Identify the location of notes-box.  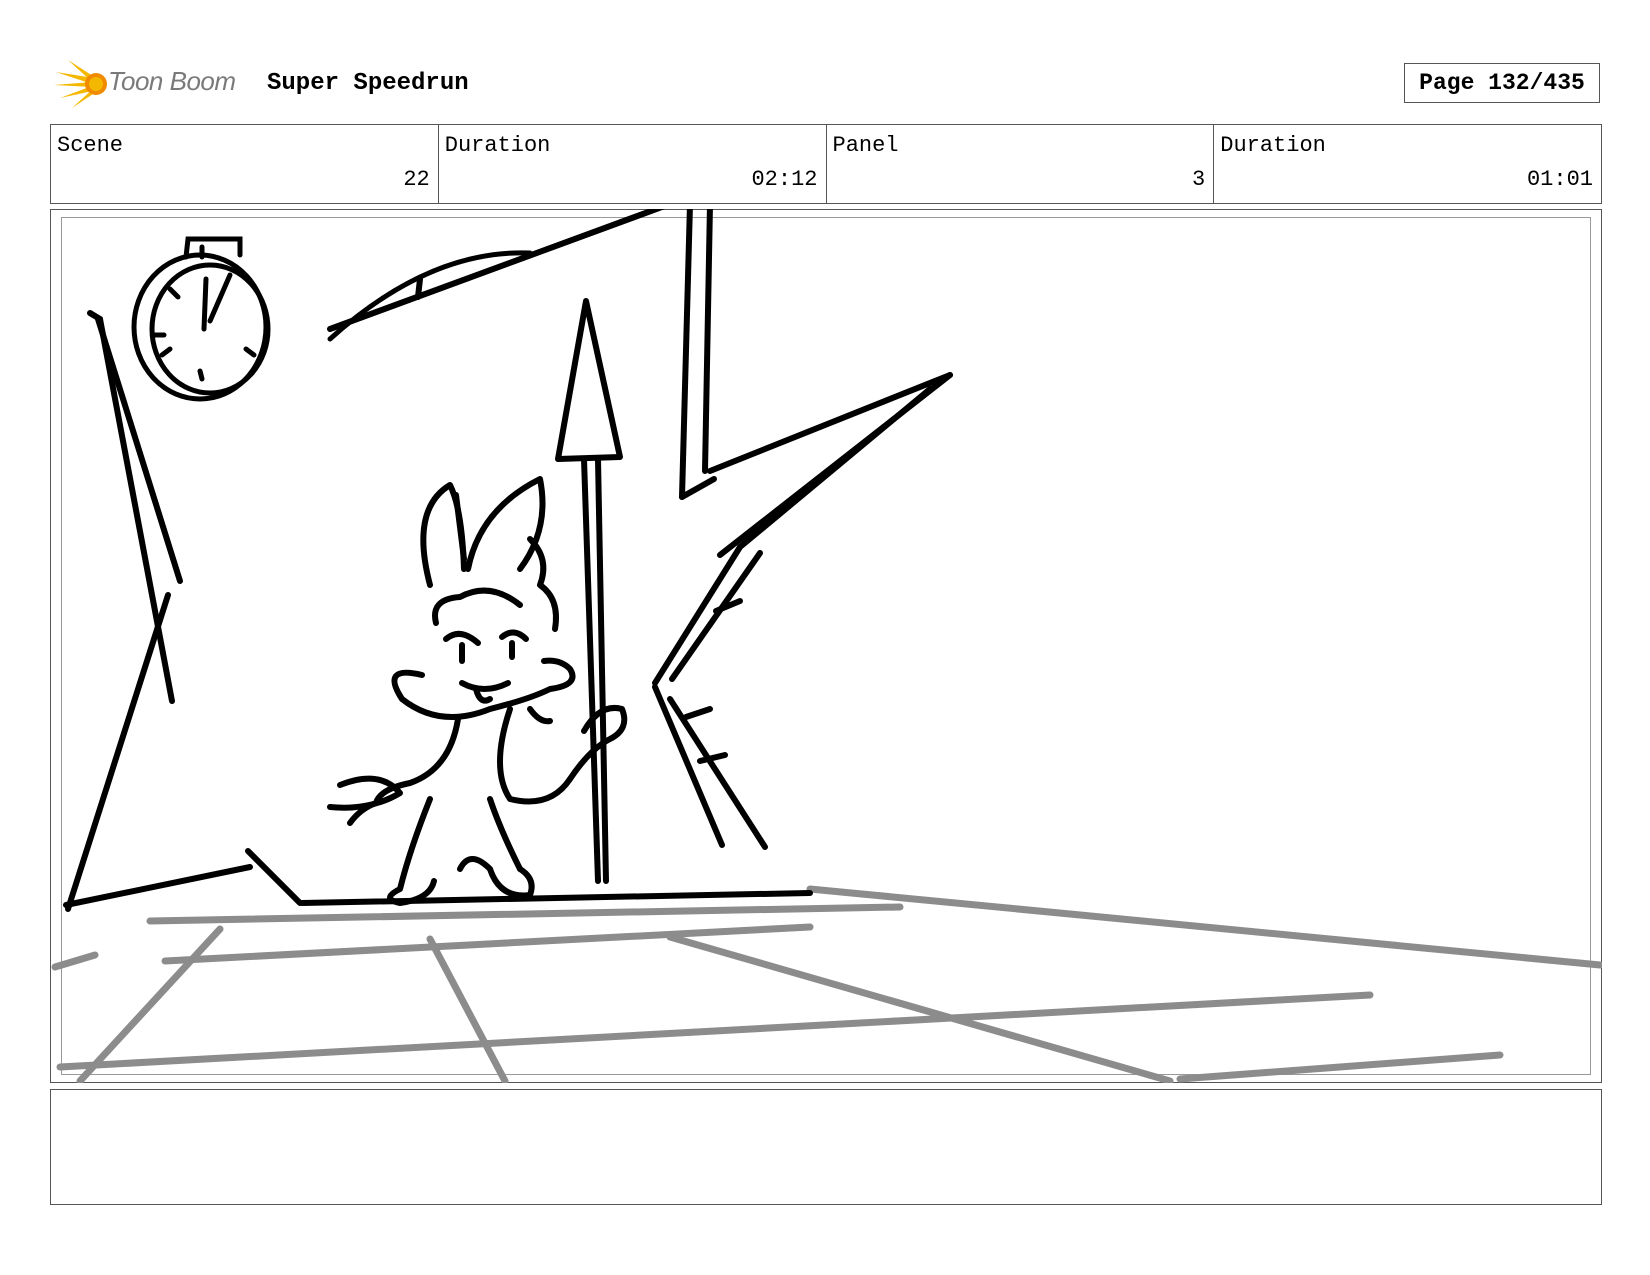
(826, 1147).